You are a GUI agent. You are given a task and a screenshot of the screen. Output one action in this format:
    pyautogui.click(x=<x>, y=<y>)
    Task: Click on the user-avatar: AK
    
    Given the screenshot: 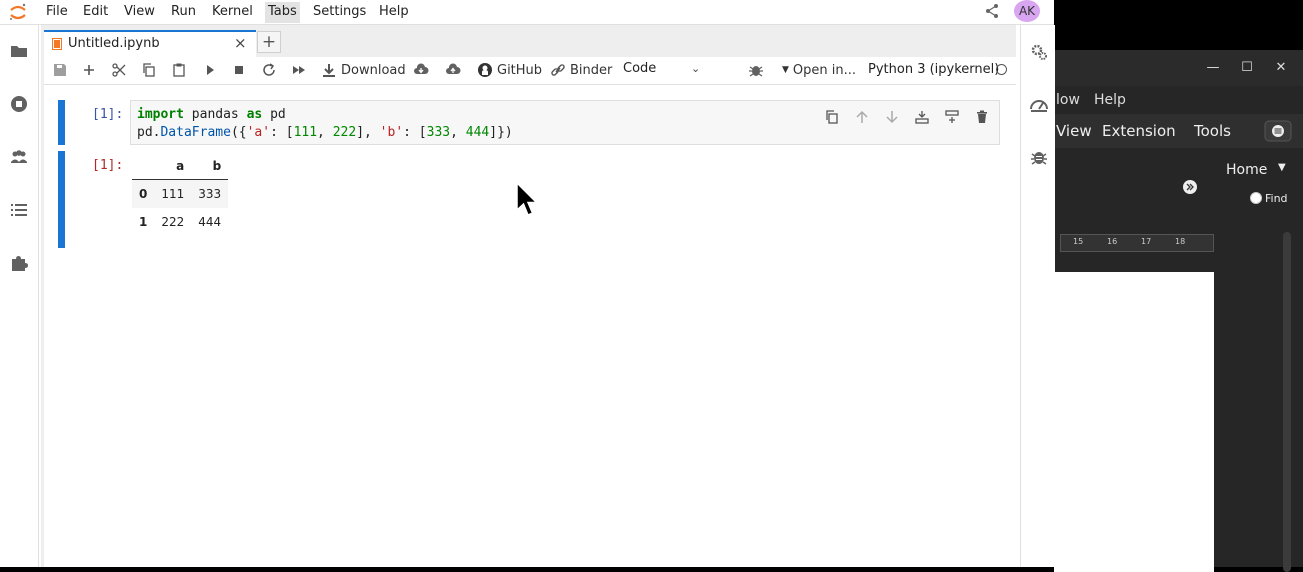 What is the action you would take?
    pyautogui.click(x=1027, y=11)
    